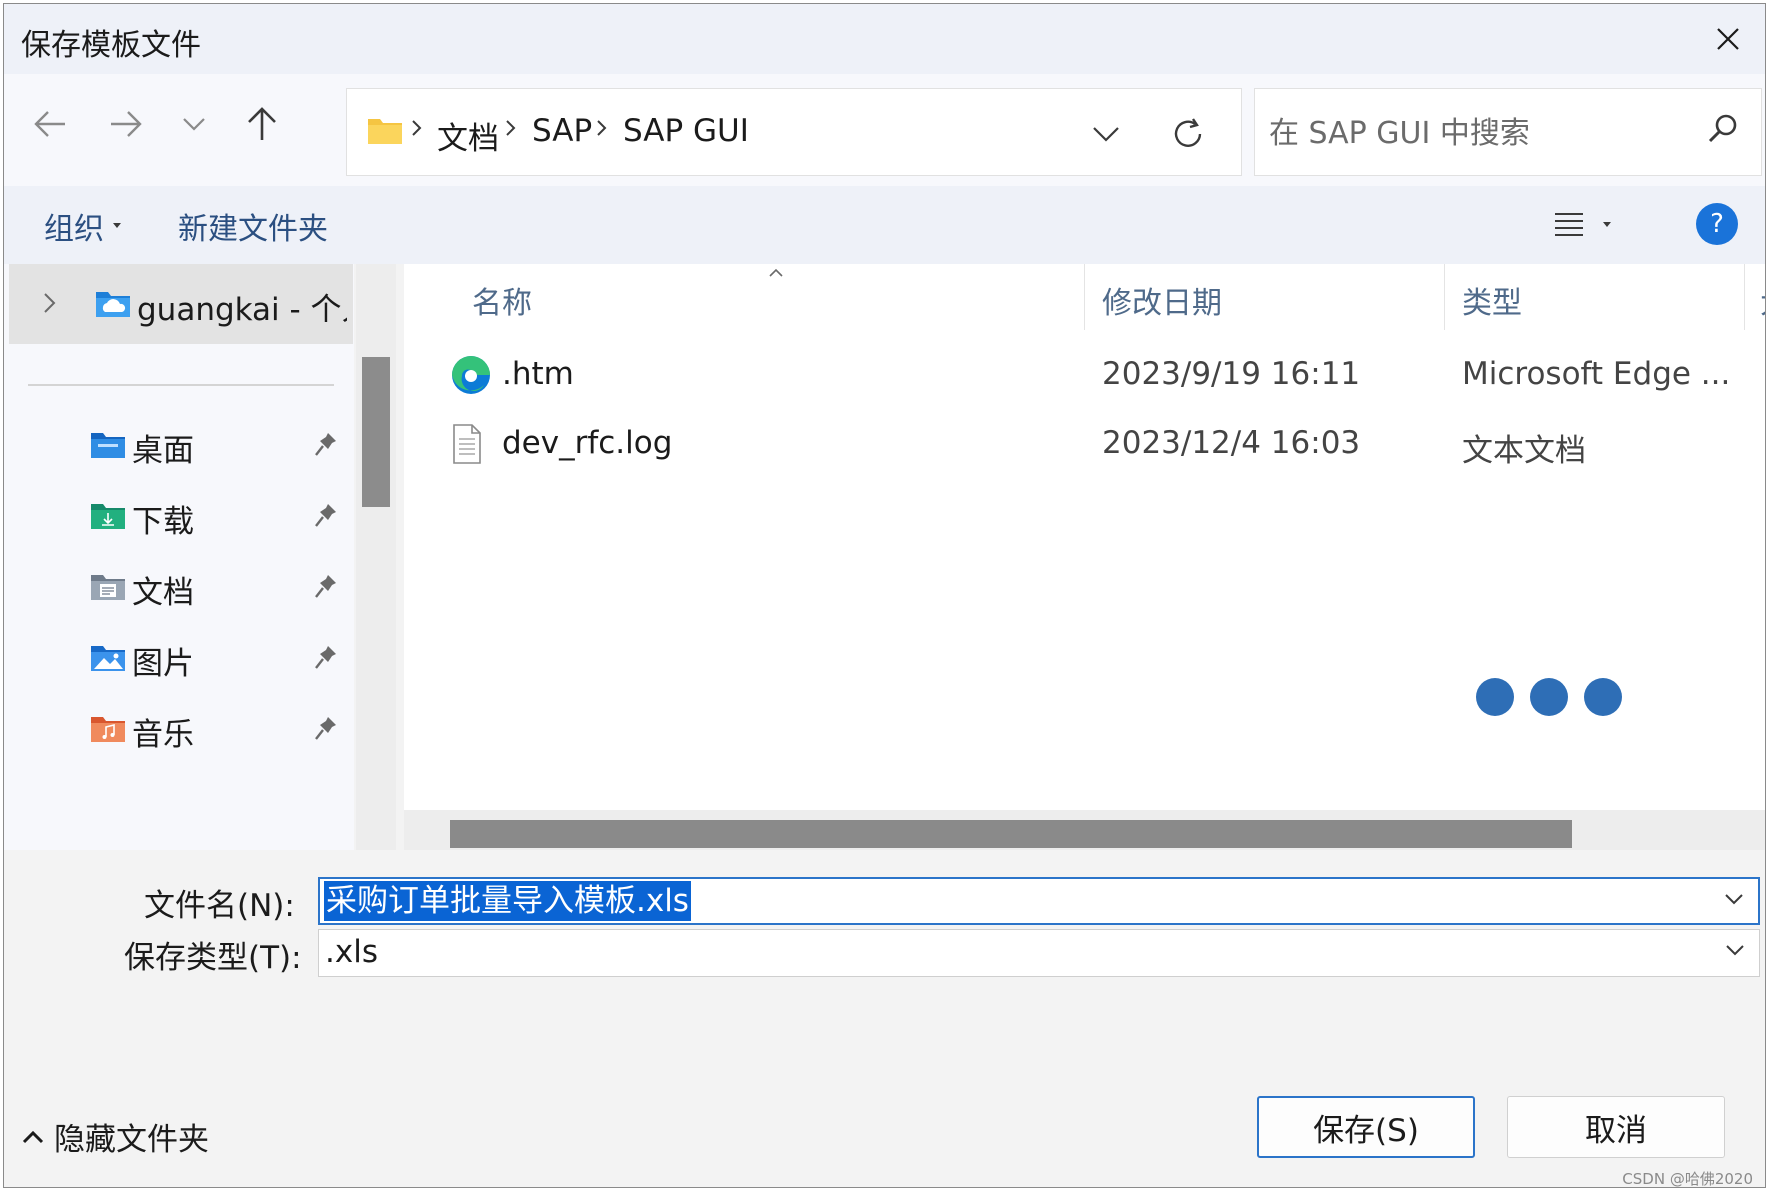  I want to click on arrow-left-icon, so click(49, 124).